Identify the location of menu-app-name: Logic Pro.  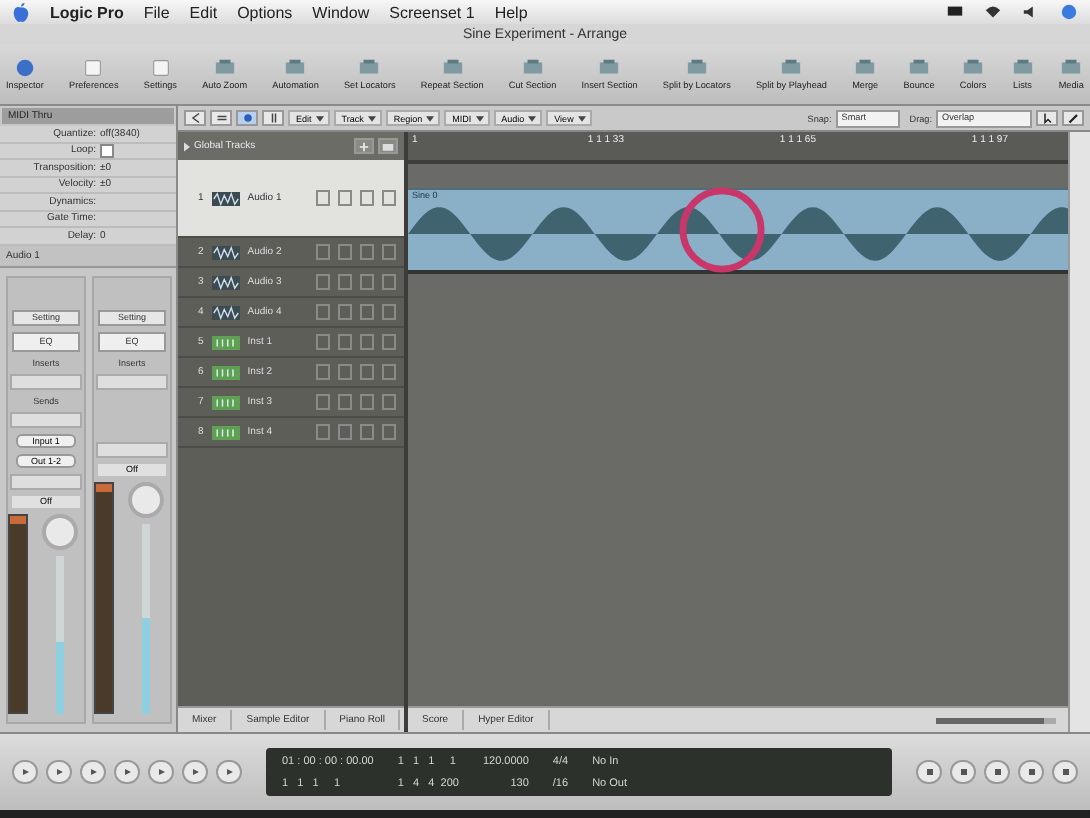
(87, 12).